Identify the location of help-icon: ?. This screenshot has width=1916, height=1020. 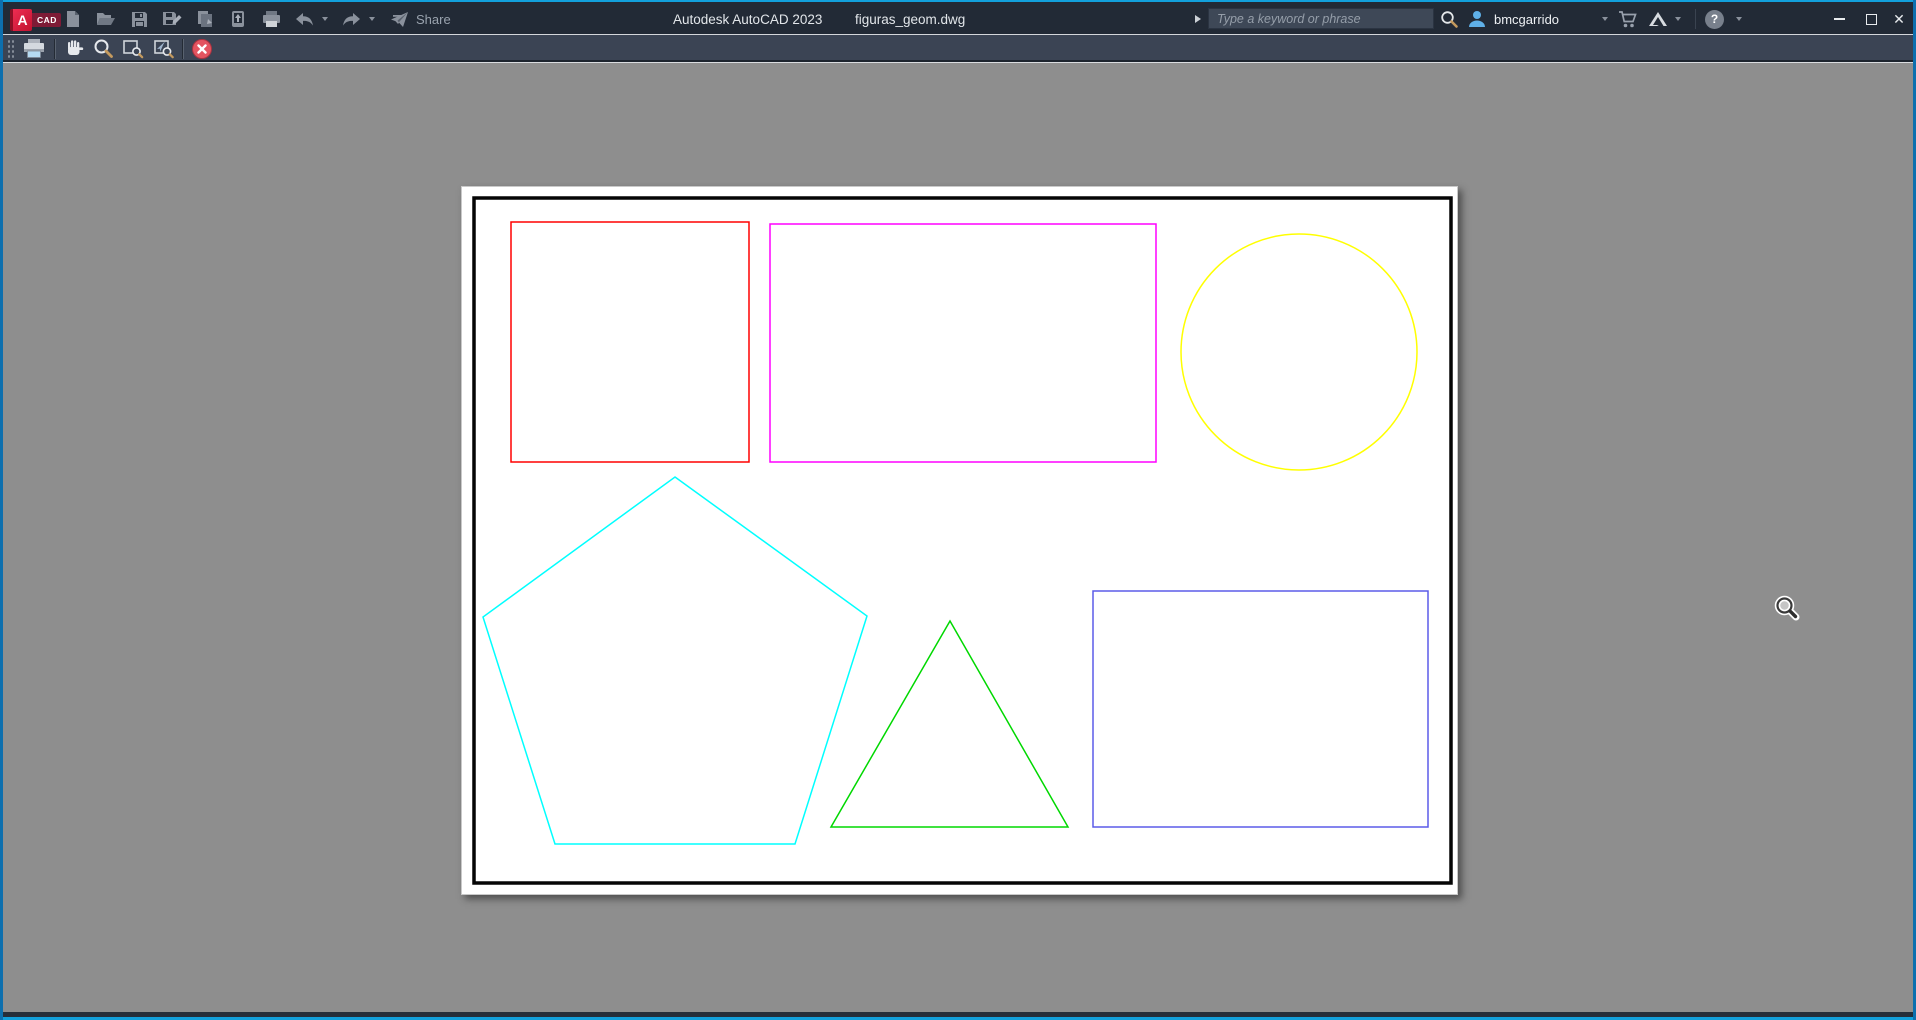
(1714, 19).